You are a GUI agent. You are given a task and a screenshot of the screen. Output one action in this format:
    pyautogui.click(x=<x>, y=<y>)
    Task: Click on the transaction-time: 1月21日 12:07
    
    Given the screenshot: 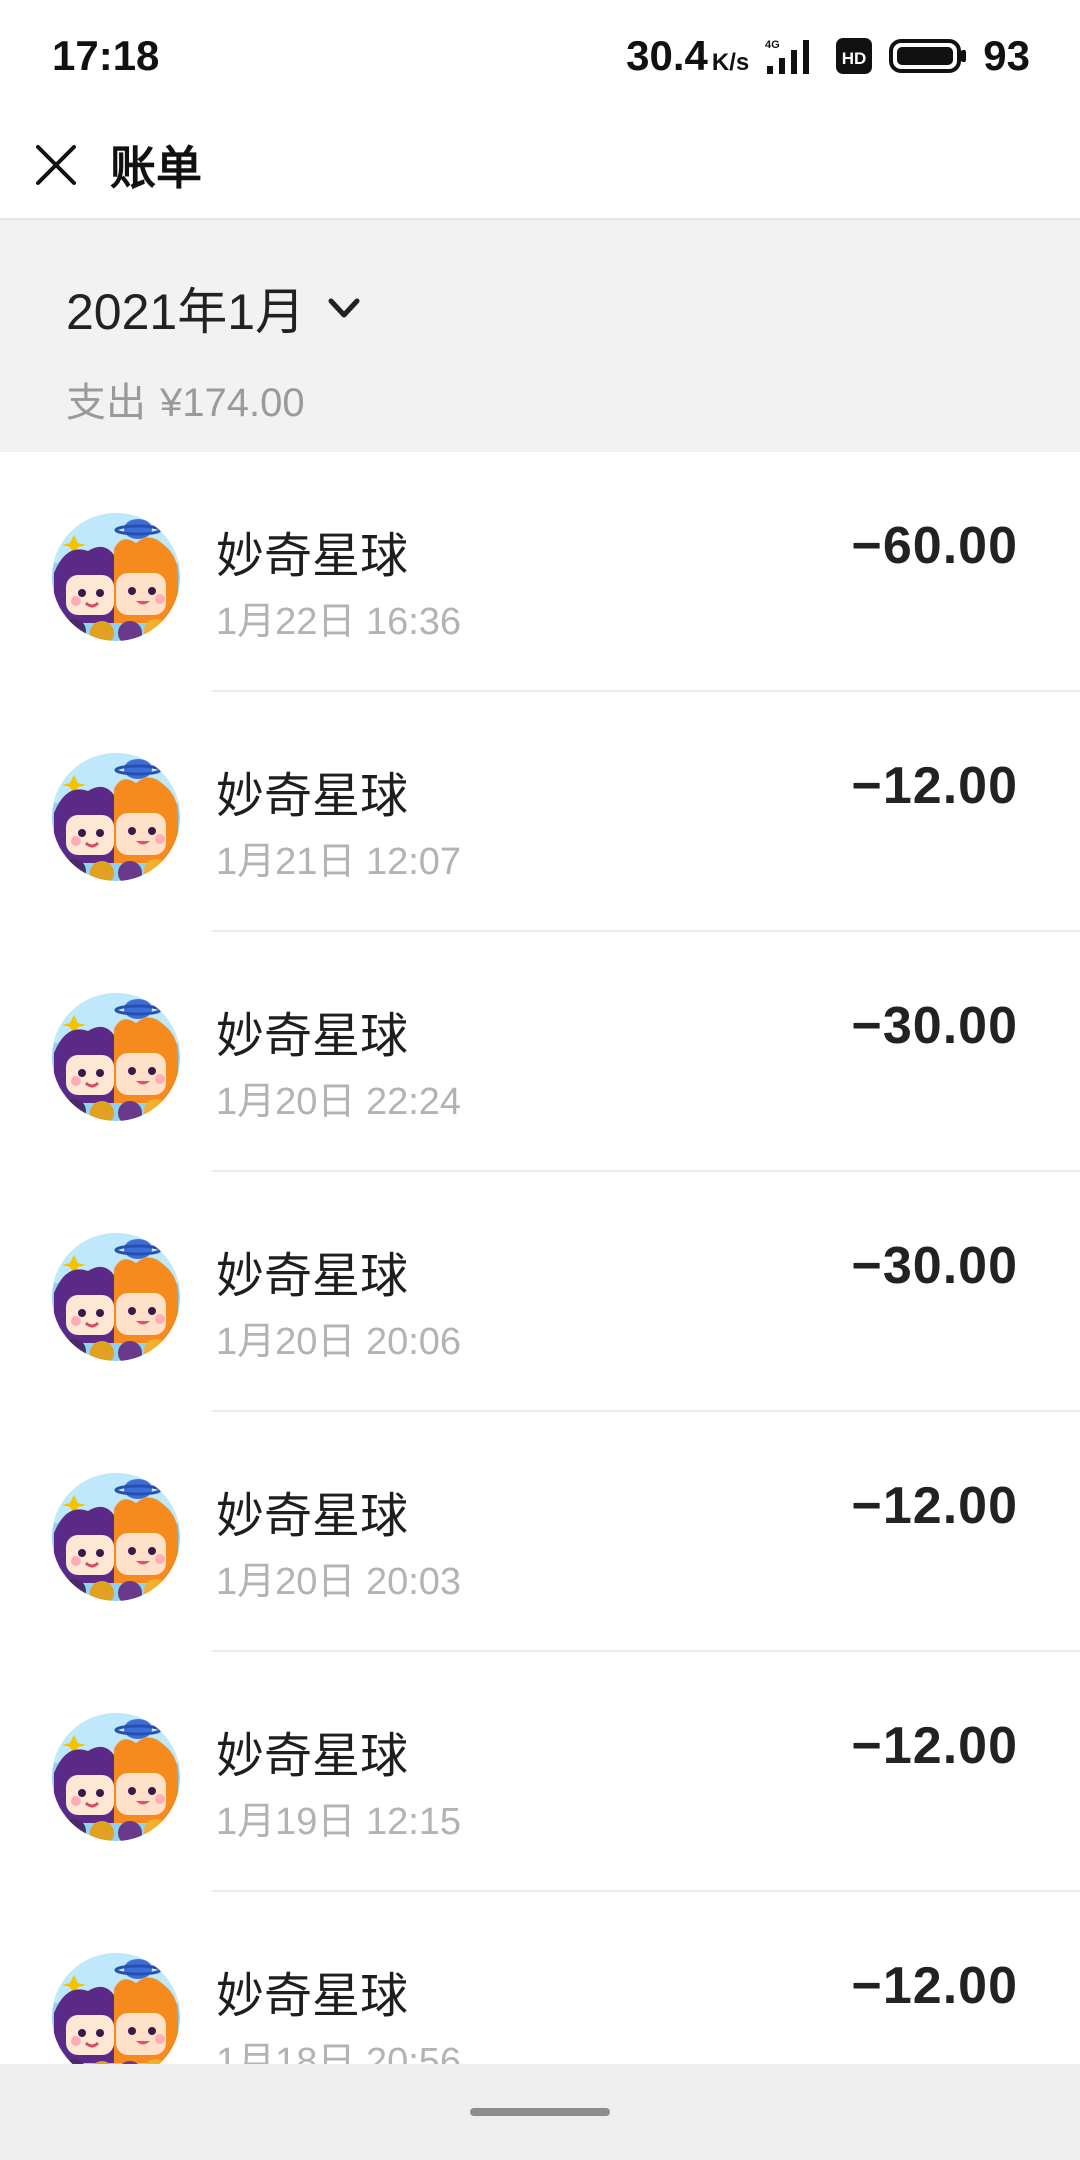 What is the action you would take?
    pyautogui.click(x=339, y=862)
    